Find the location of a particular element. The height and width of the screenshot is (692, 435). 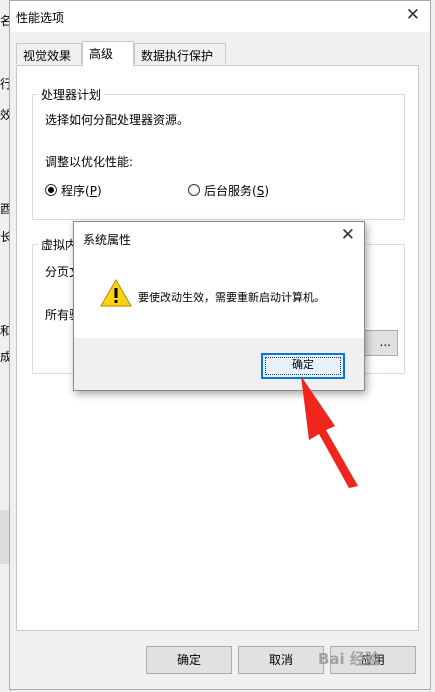

tab-visual-effects: 视觉效果 is located at coordinates (49, 53).